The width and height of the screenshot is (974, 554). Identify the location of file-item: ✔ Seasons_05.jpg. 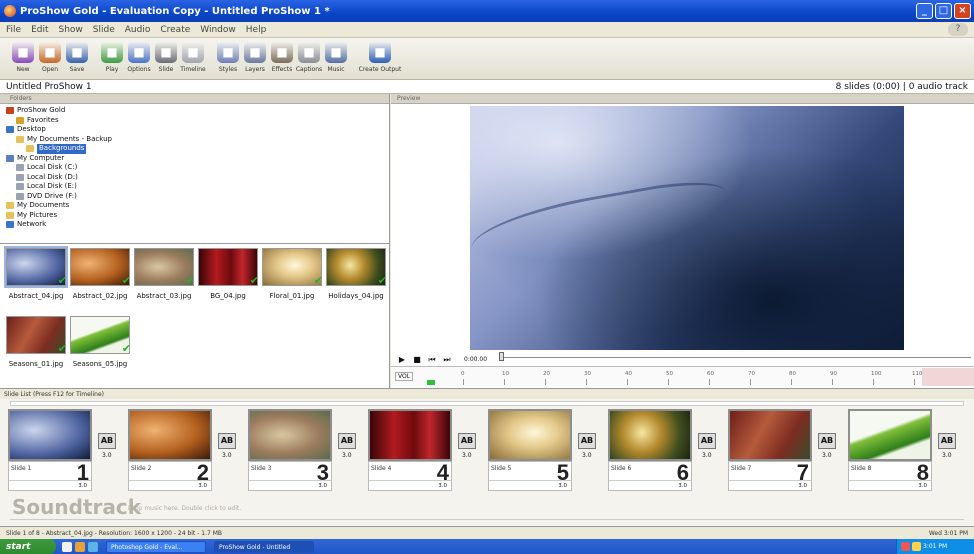
(100, 350).